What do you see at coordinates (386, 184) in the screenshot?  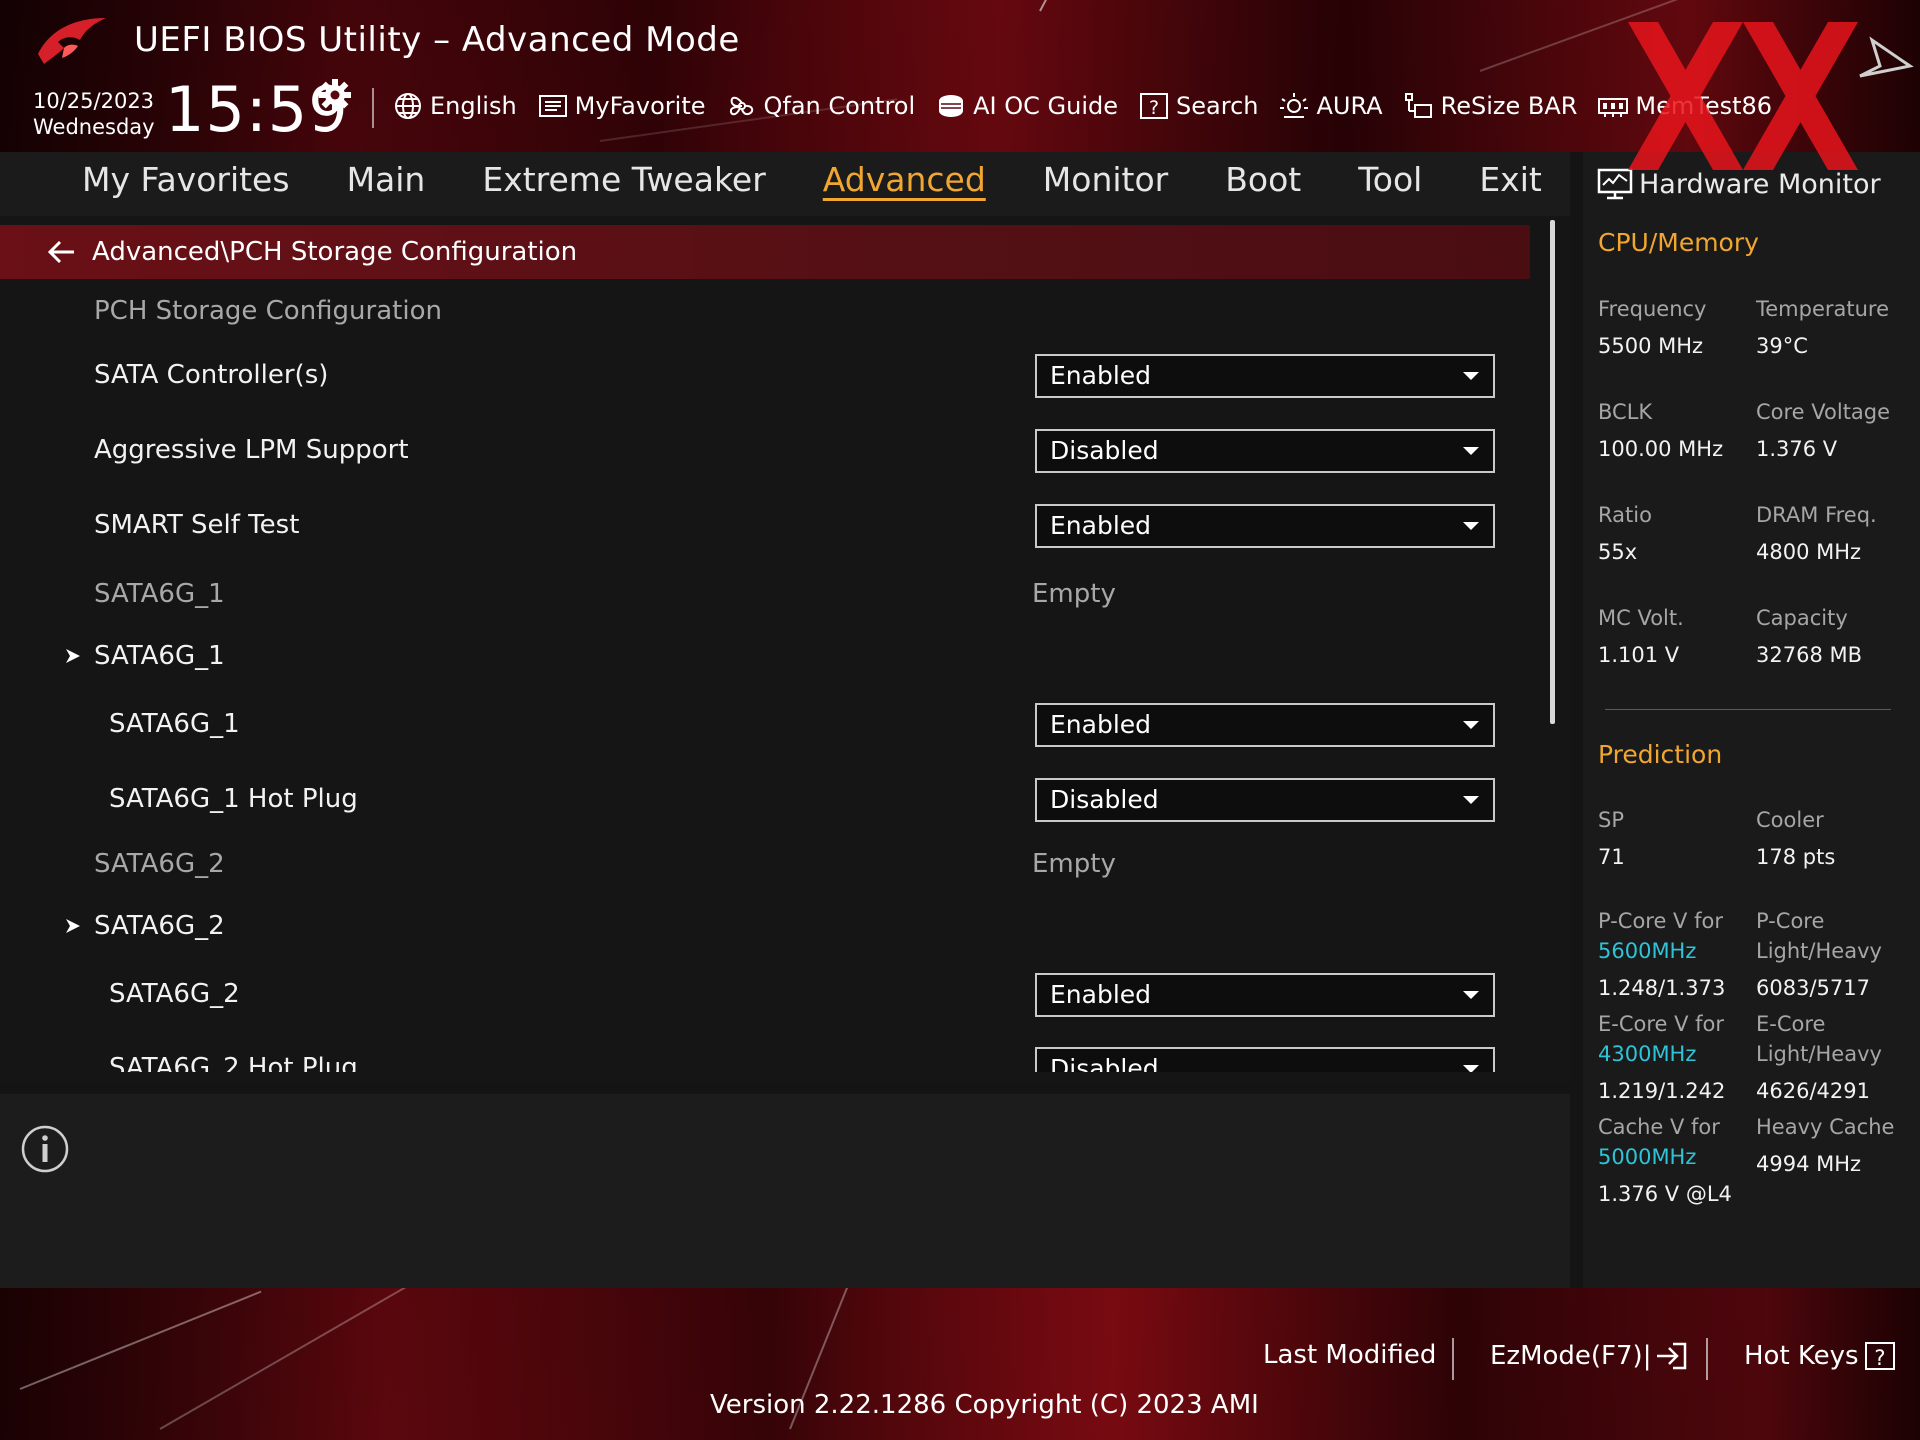 I see `tab-main: Main` at bounding box center [386, 184].